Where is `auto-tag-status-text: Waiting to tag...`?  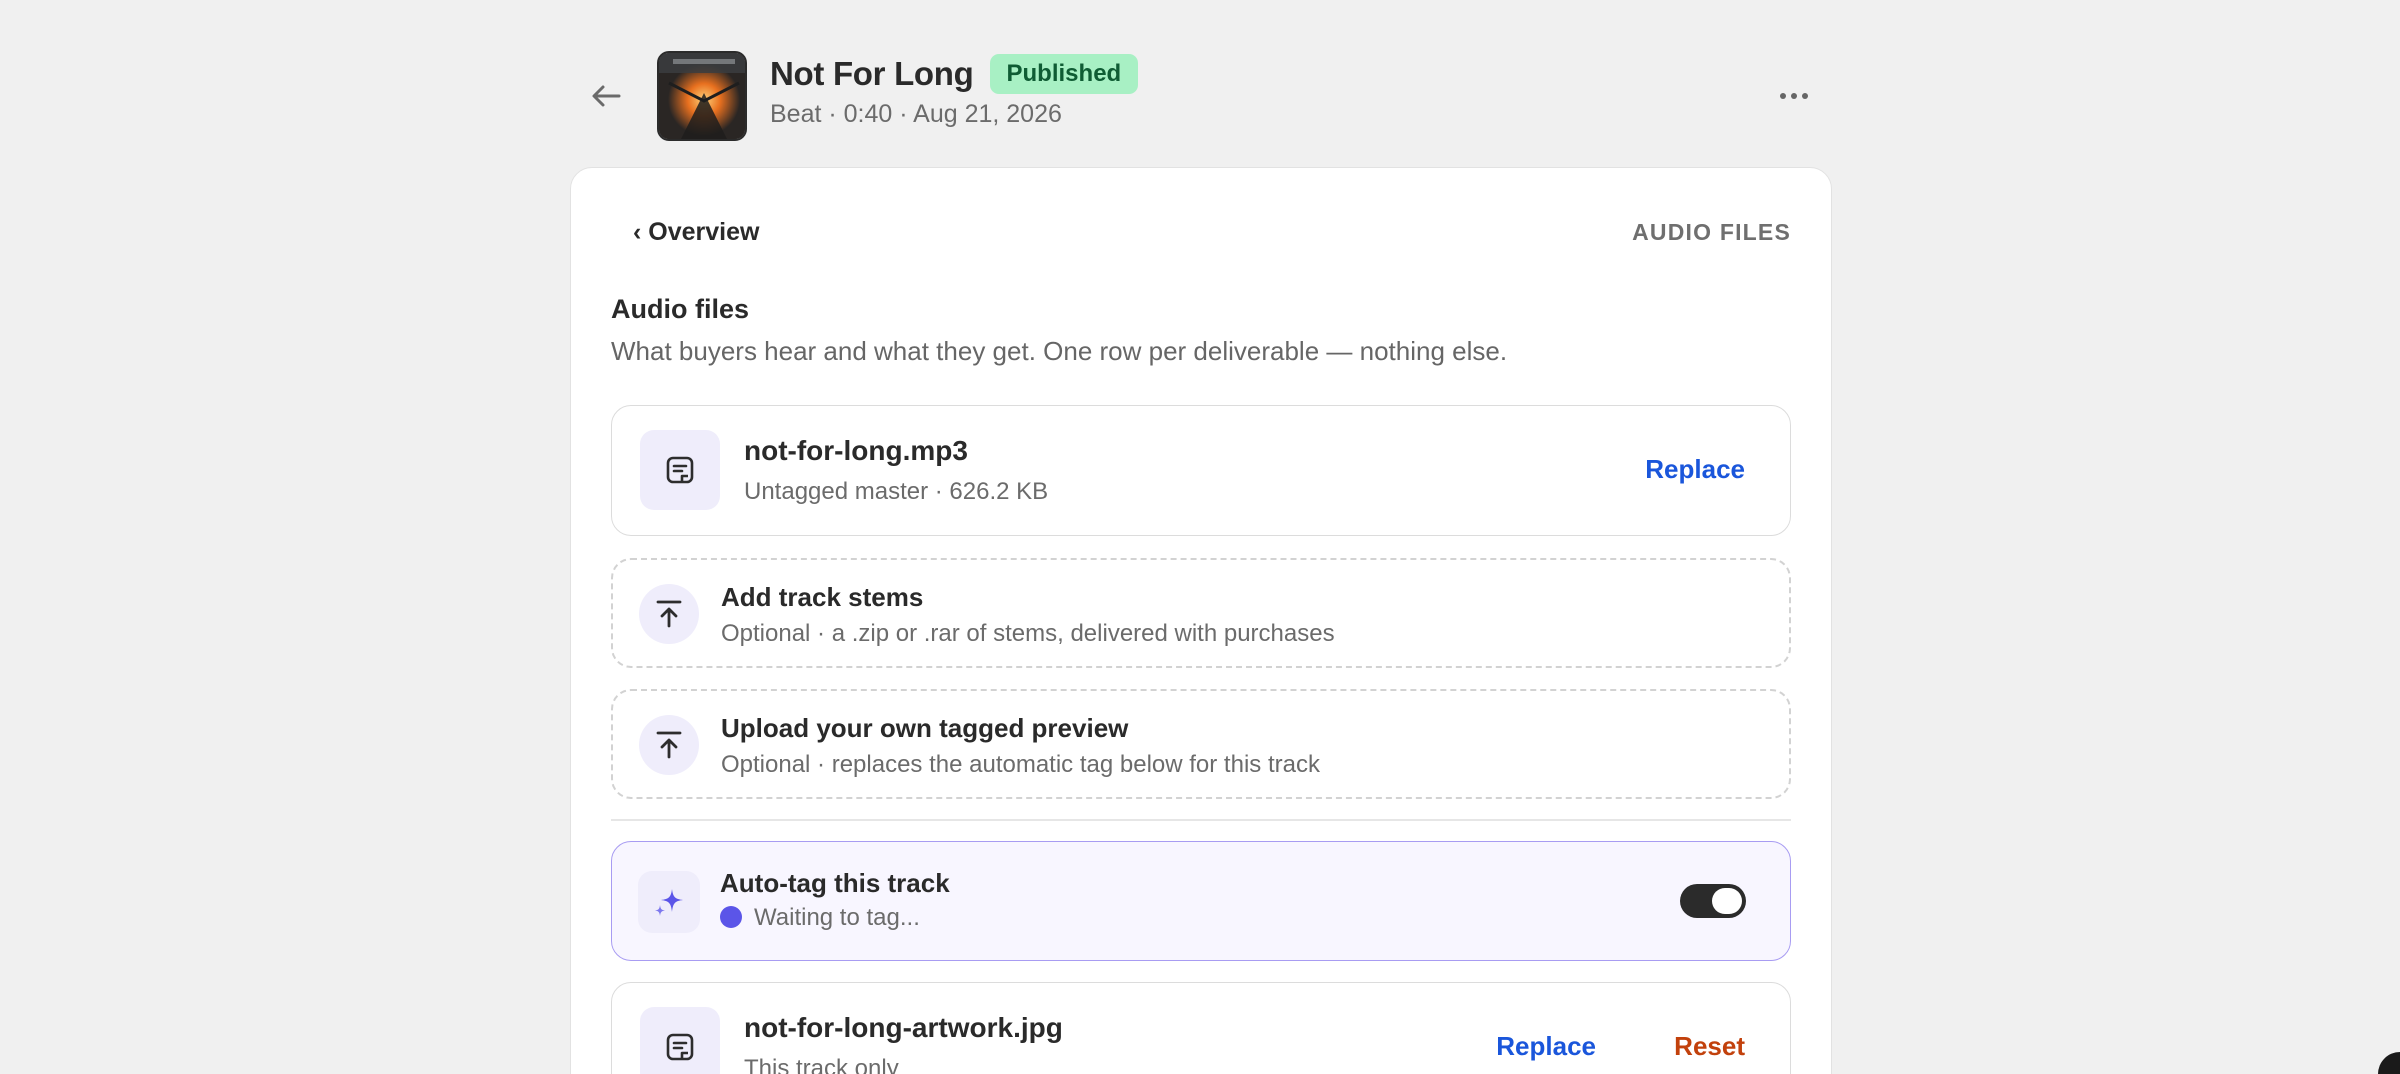 auto-tag-status-text: Waiting to tag... is located at coordinates (837, 917).